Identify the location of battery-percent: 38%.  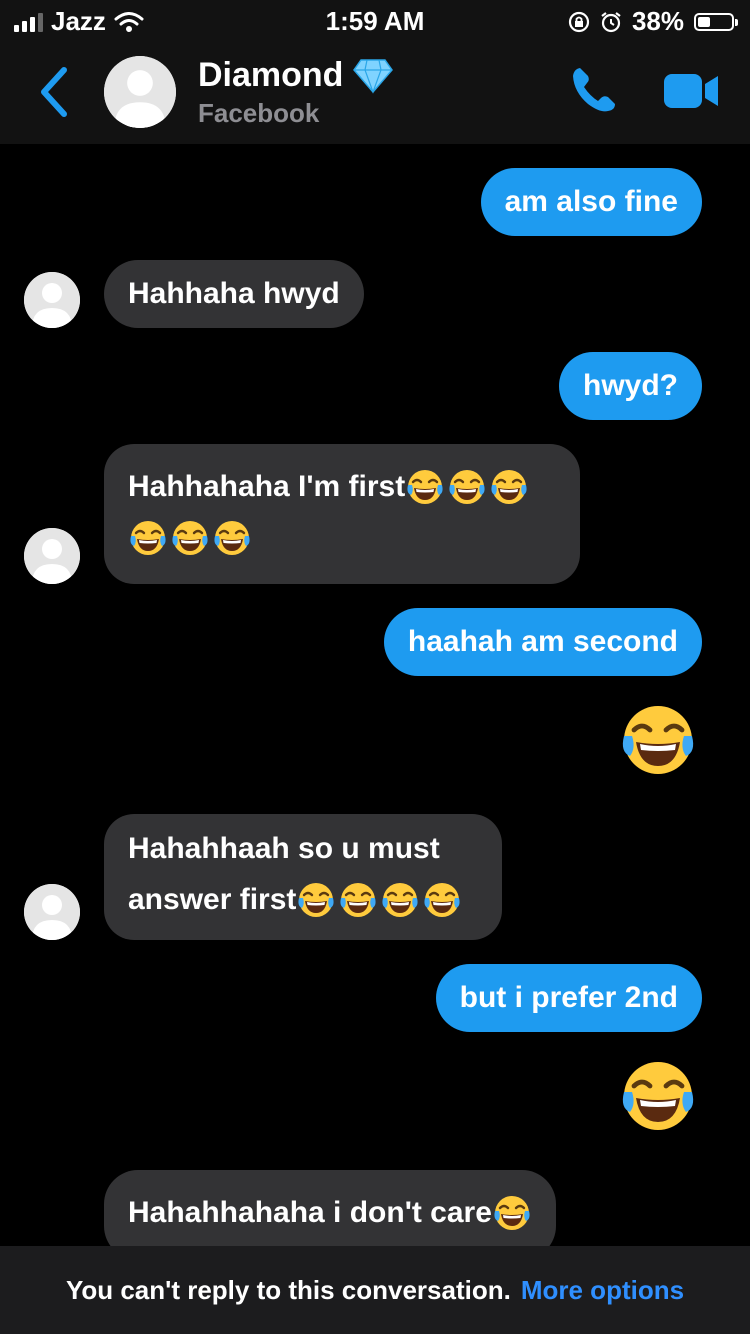
(657, 21).